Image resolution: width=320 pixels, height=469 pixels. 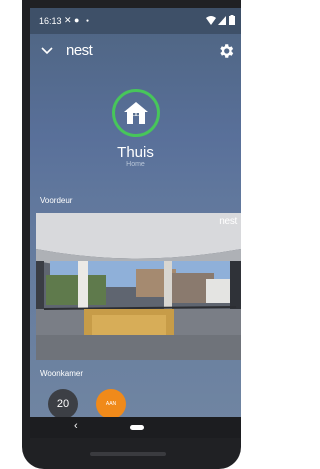 What do you see at coordinates (222, 20) in the screenshot?
I see `signal-icon` at bounding box center [222, 20].